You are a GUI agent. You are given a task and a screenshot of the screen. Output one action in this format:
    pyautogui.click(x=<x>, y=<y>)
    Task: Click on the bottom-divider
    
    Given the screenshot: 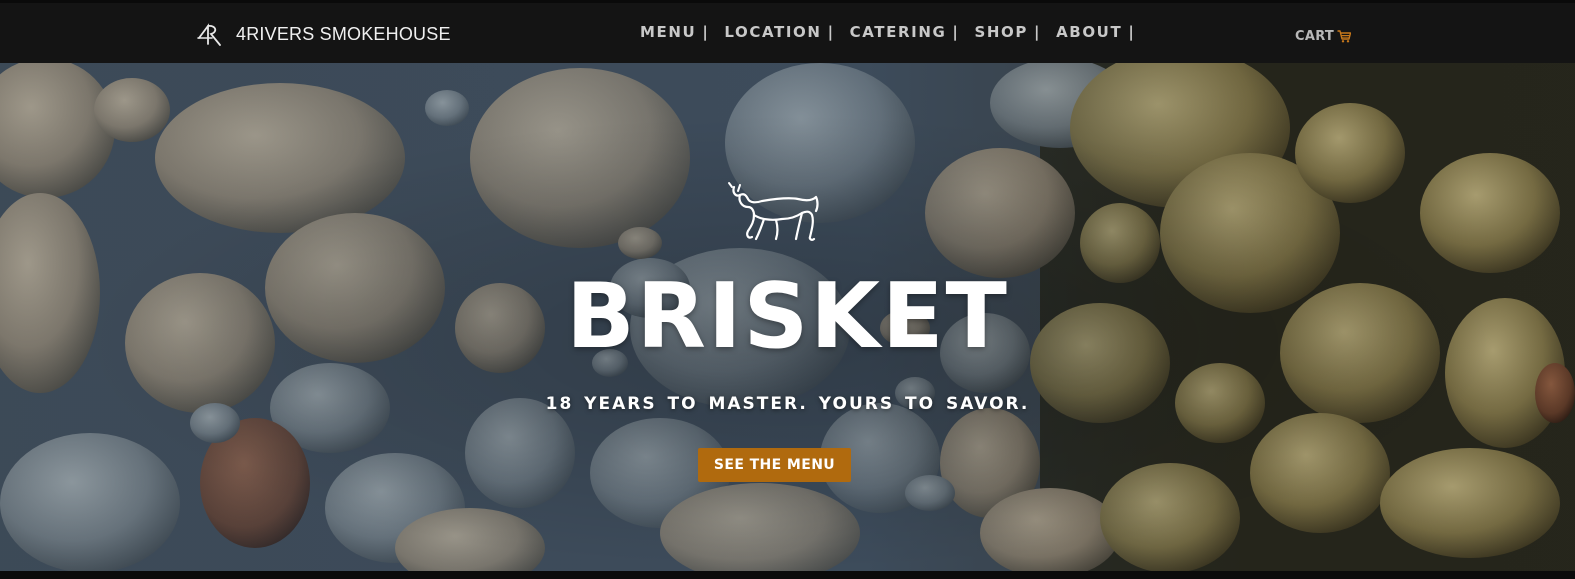 What is the action you would take?
    pyautogui.click(x=787, y=575)
    